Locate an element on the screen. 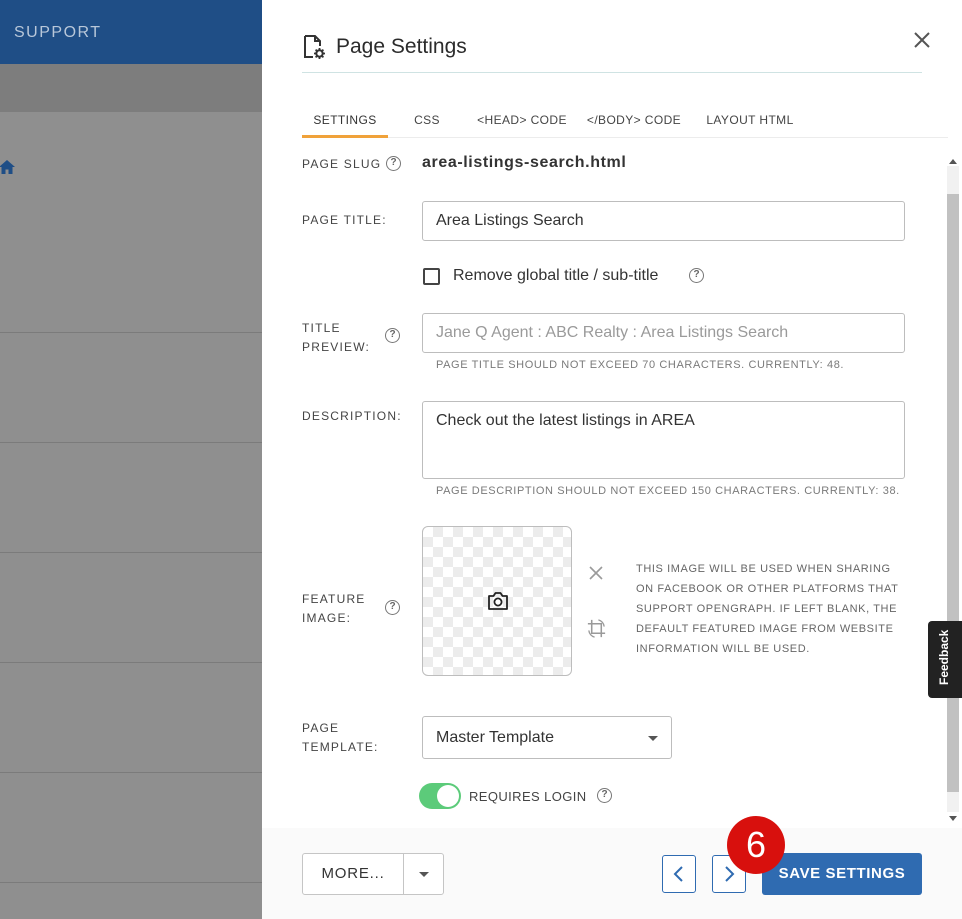 The width and height of the screenshot is (962, 919). tab-layout-html: LAYOUT HTML is located at coordinates (750, 124).